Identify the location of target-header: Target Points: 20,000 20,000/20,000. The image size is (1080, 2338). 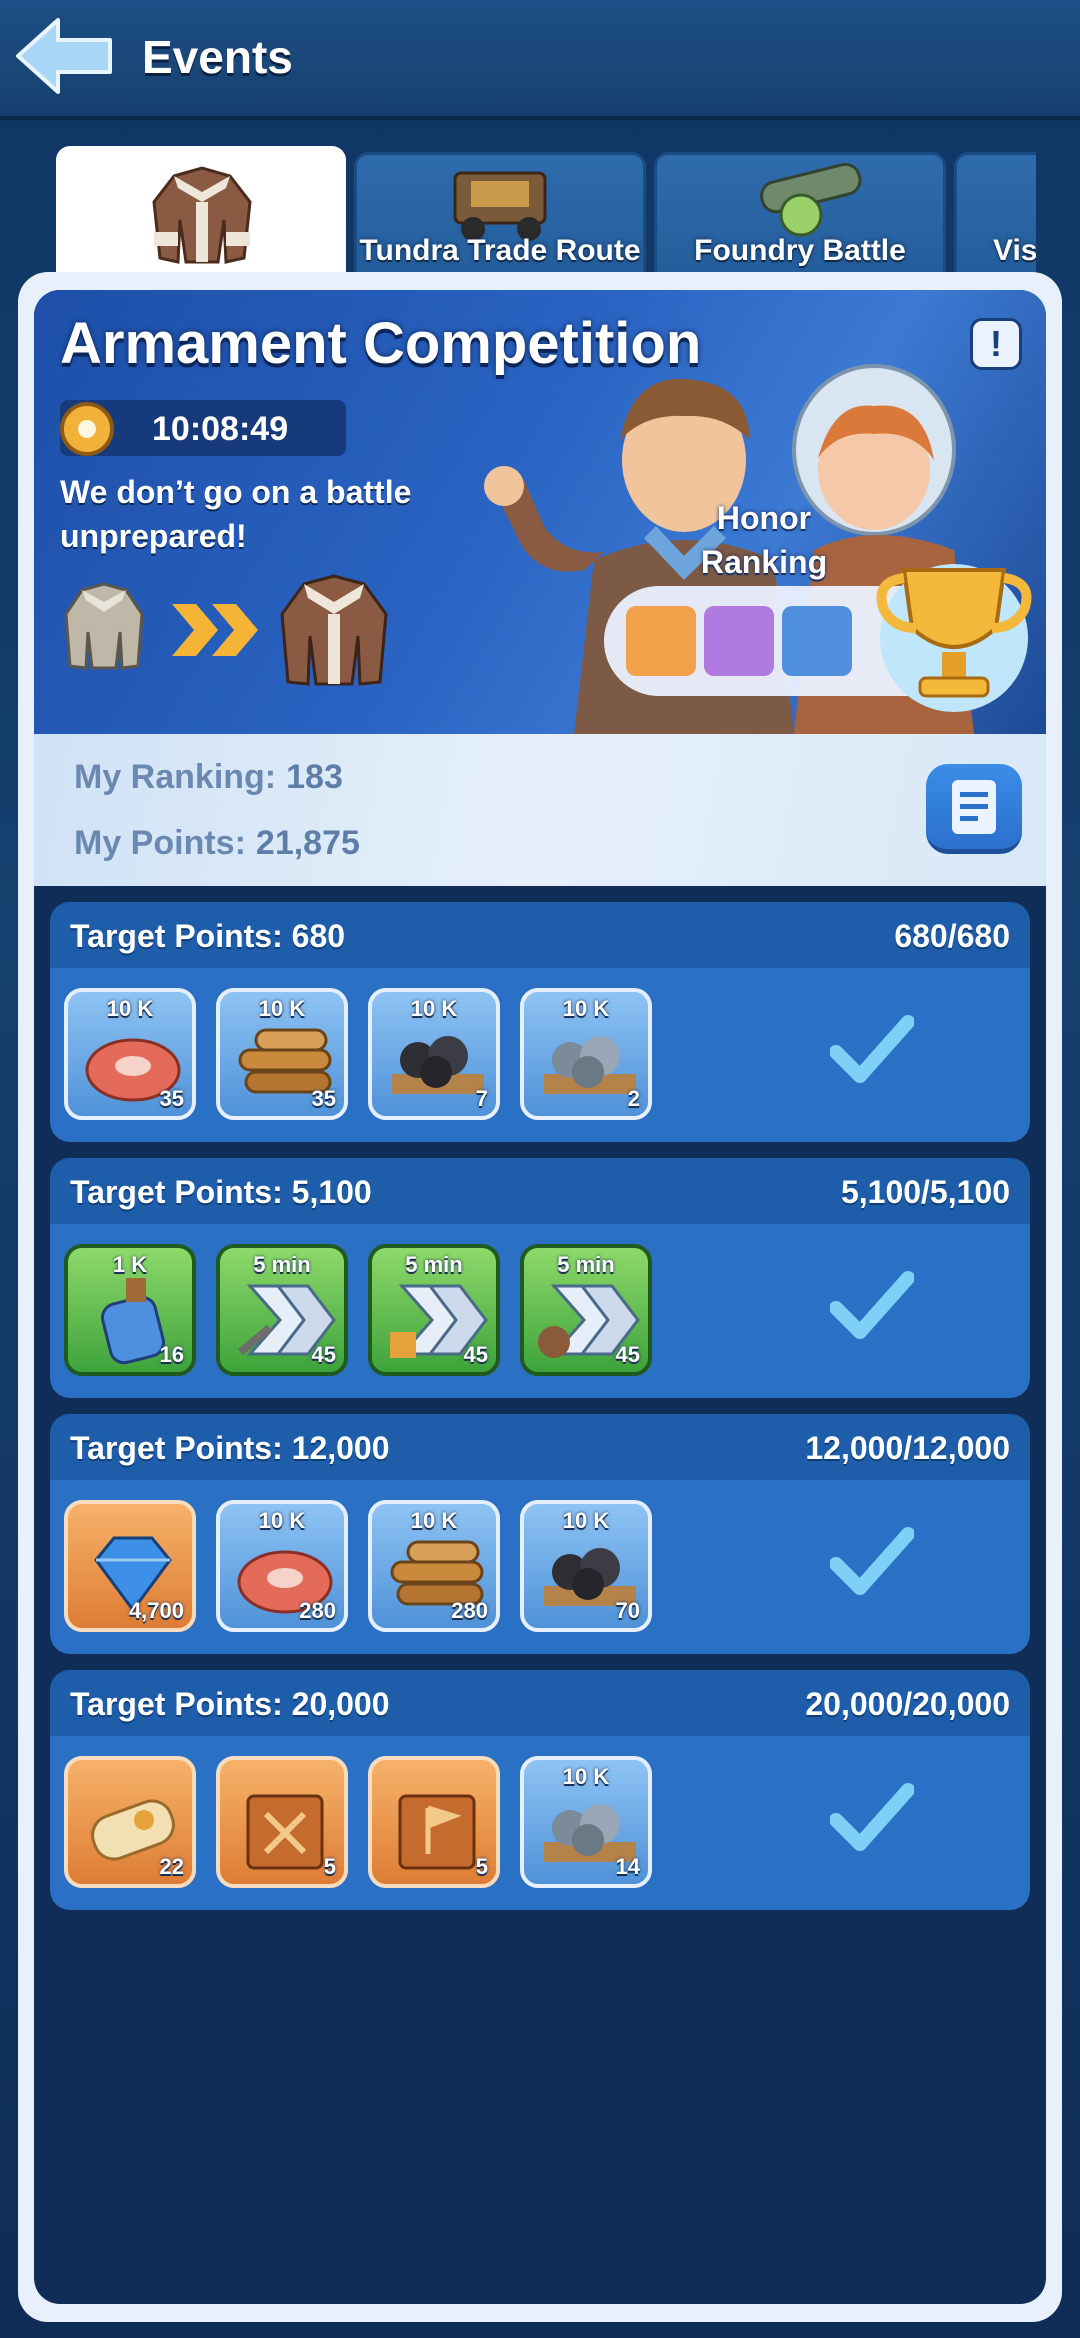
(540, 1703).